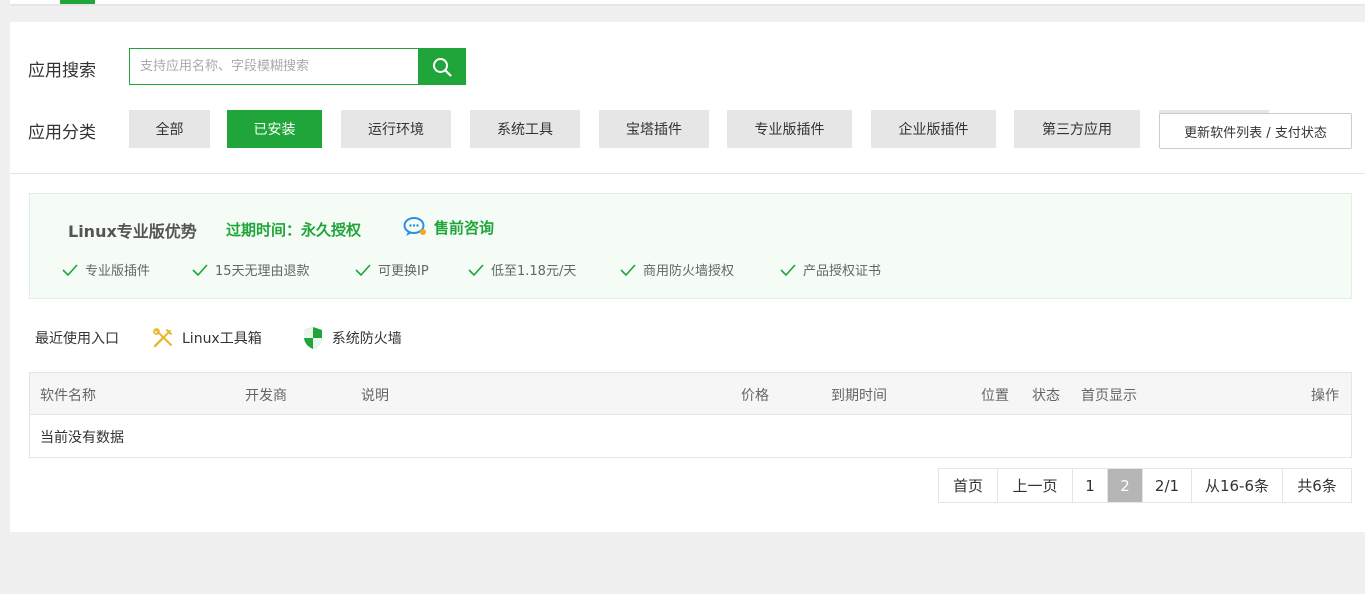 Image resolution: width=1365 pixels, height=594 pixels. I want to click on col-expire-time: 到期时间, so click(859, 396).